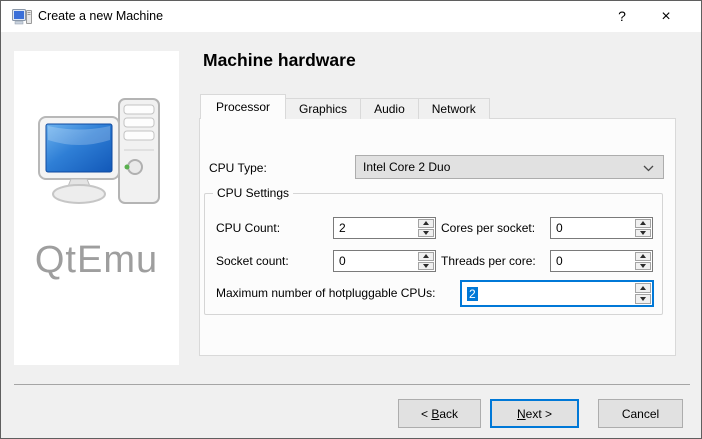  What do you see at coordinates (601, 261) in the screenshot?
I see `threads-per-core-spinbox: 0` at bounding box center [601, 261].